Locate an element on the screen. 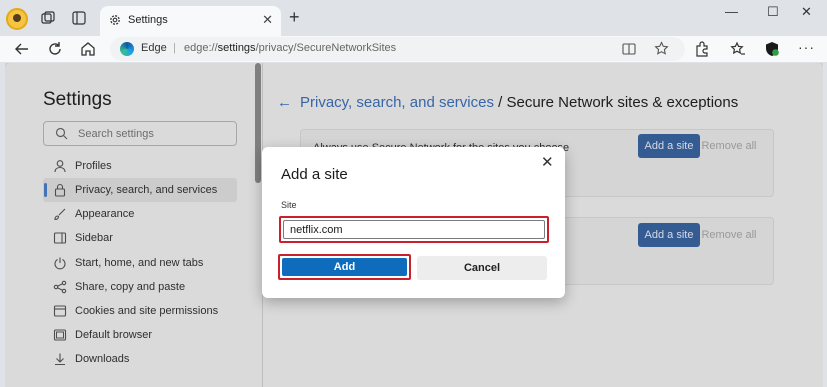  workspaces-icon is located at coordinates (48, 18).